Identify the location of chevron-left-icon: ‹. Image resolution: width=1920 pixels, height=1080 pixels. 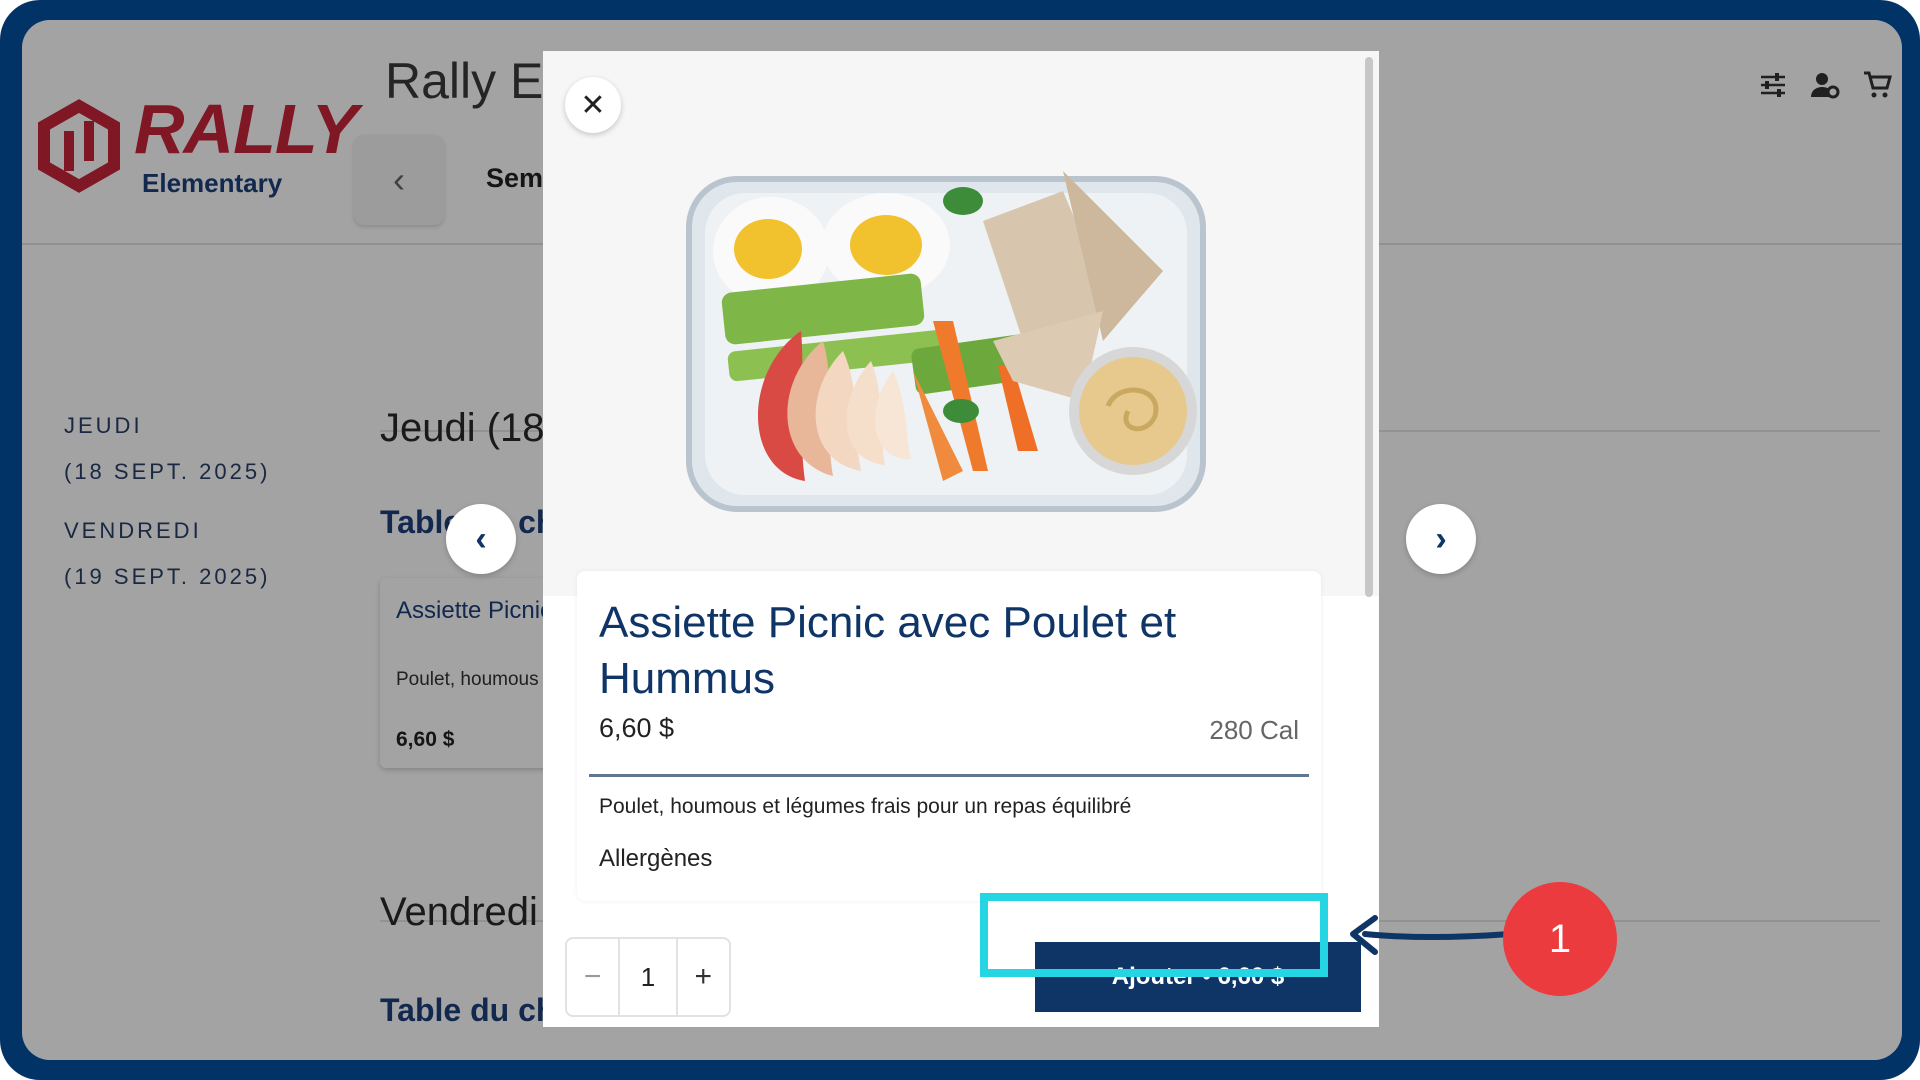
(481, 538).